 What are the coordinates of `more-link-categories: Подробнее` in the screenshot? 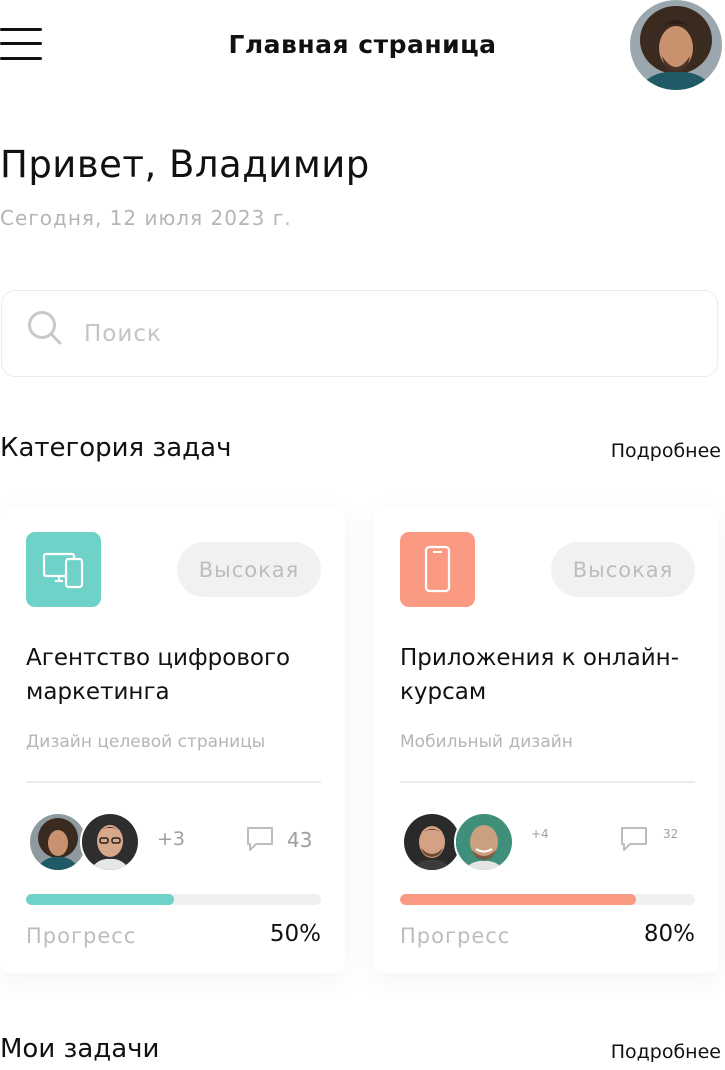 It's located at (666, 451).